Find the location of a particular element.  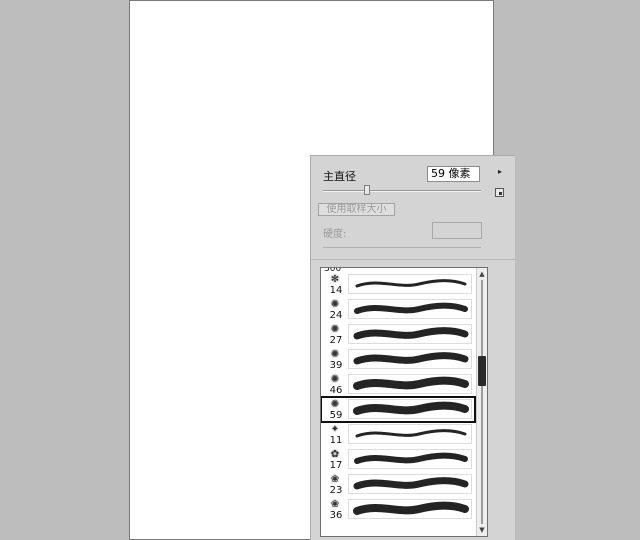

brush-preset-row: ✺ 46 is located at coordinates (398, 384).